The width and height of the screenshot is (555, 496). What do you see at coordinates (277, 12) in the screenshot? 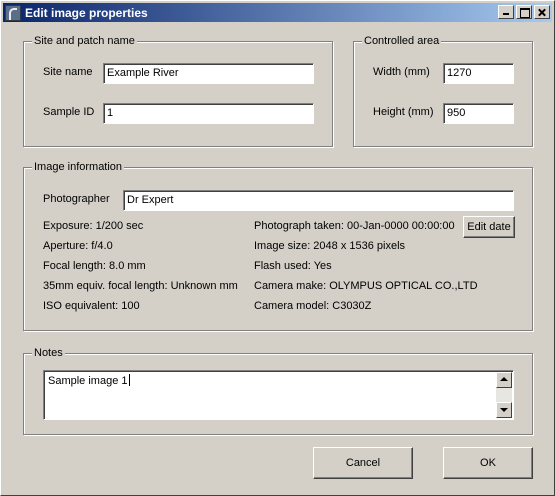
I see `title-bar: Edit image properties` at bounding box center [277, 12].